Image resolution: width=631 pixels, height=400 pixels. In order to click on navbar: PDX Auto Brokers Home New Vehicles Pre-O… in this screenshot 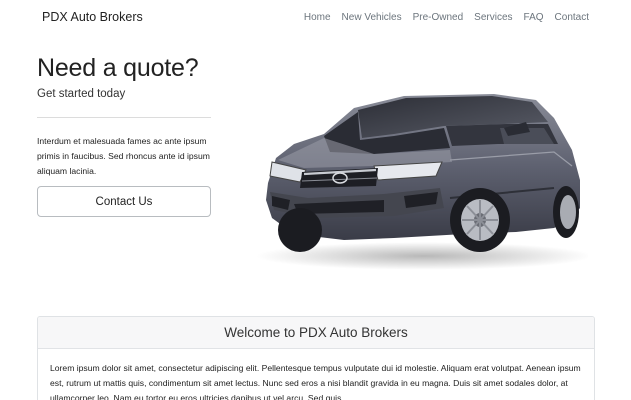, I will do `click(315, 18)`.